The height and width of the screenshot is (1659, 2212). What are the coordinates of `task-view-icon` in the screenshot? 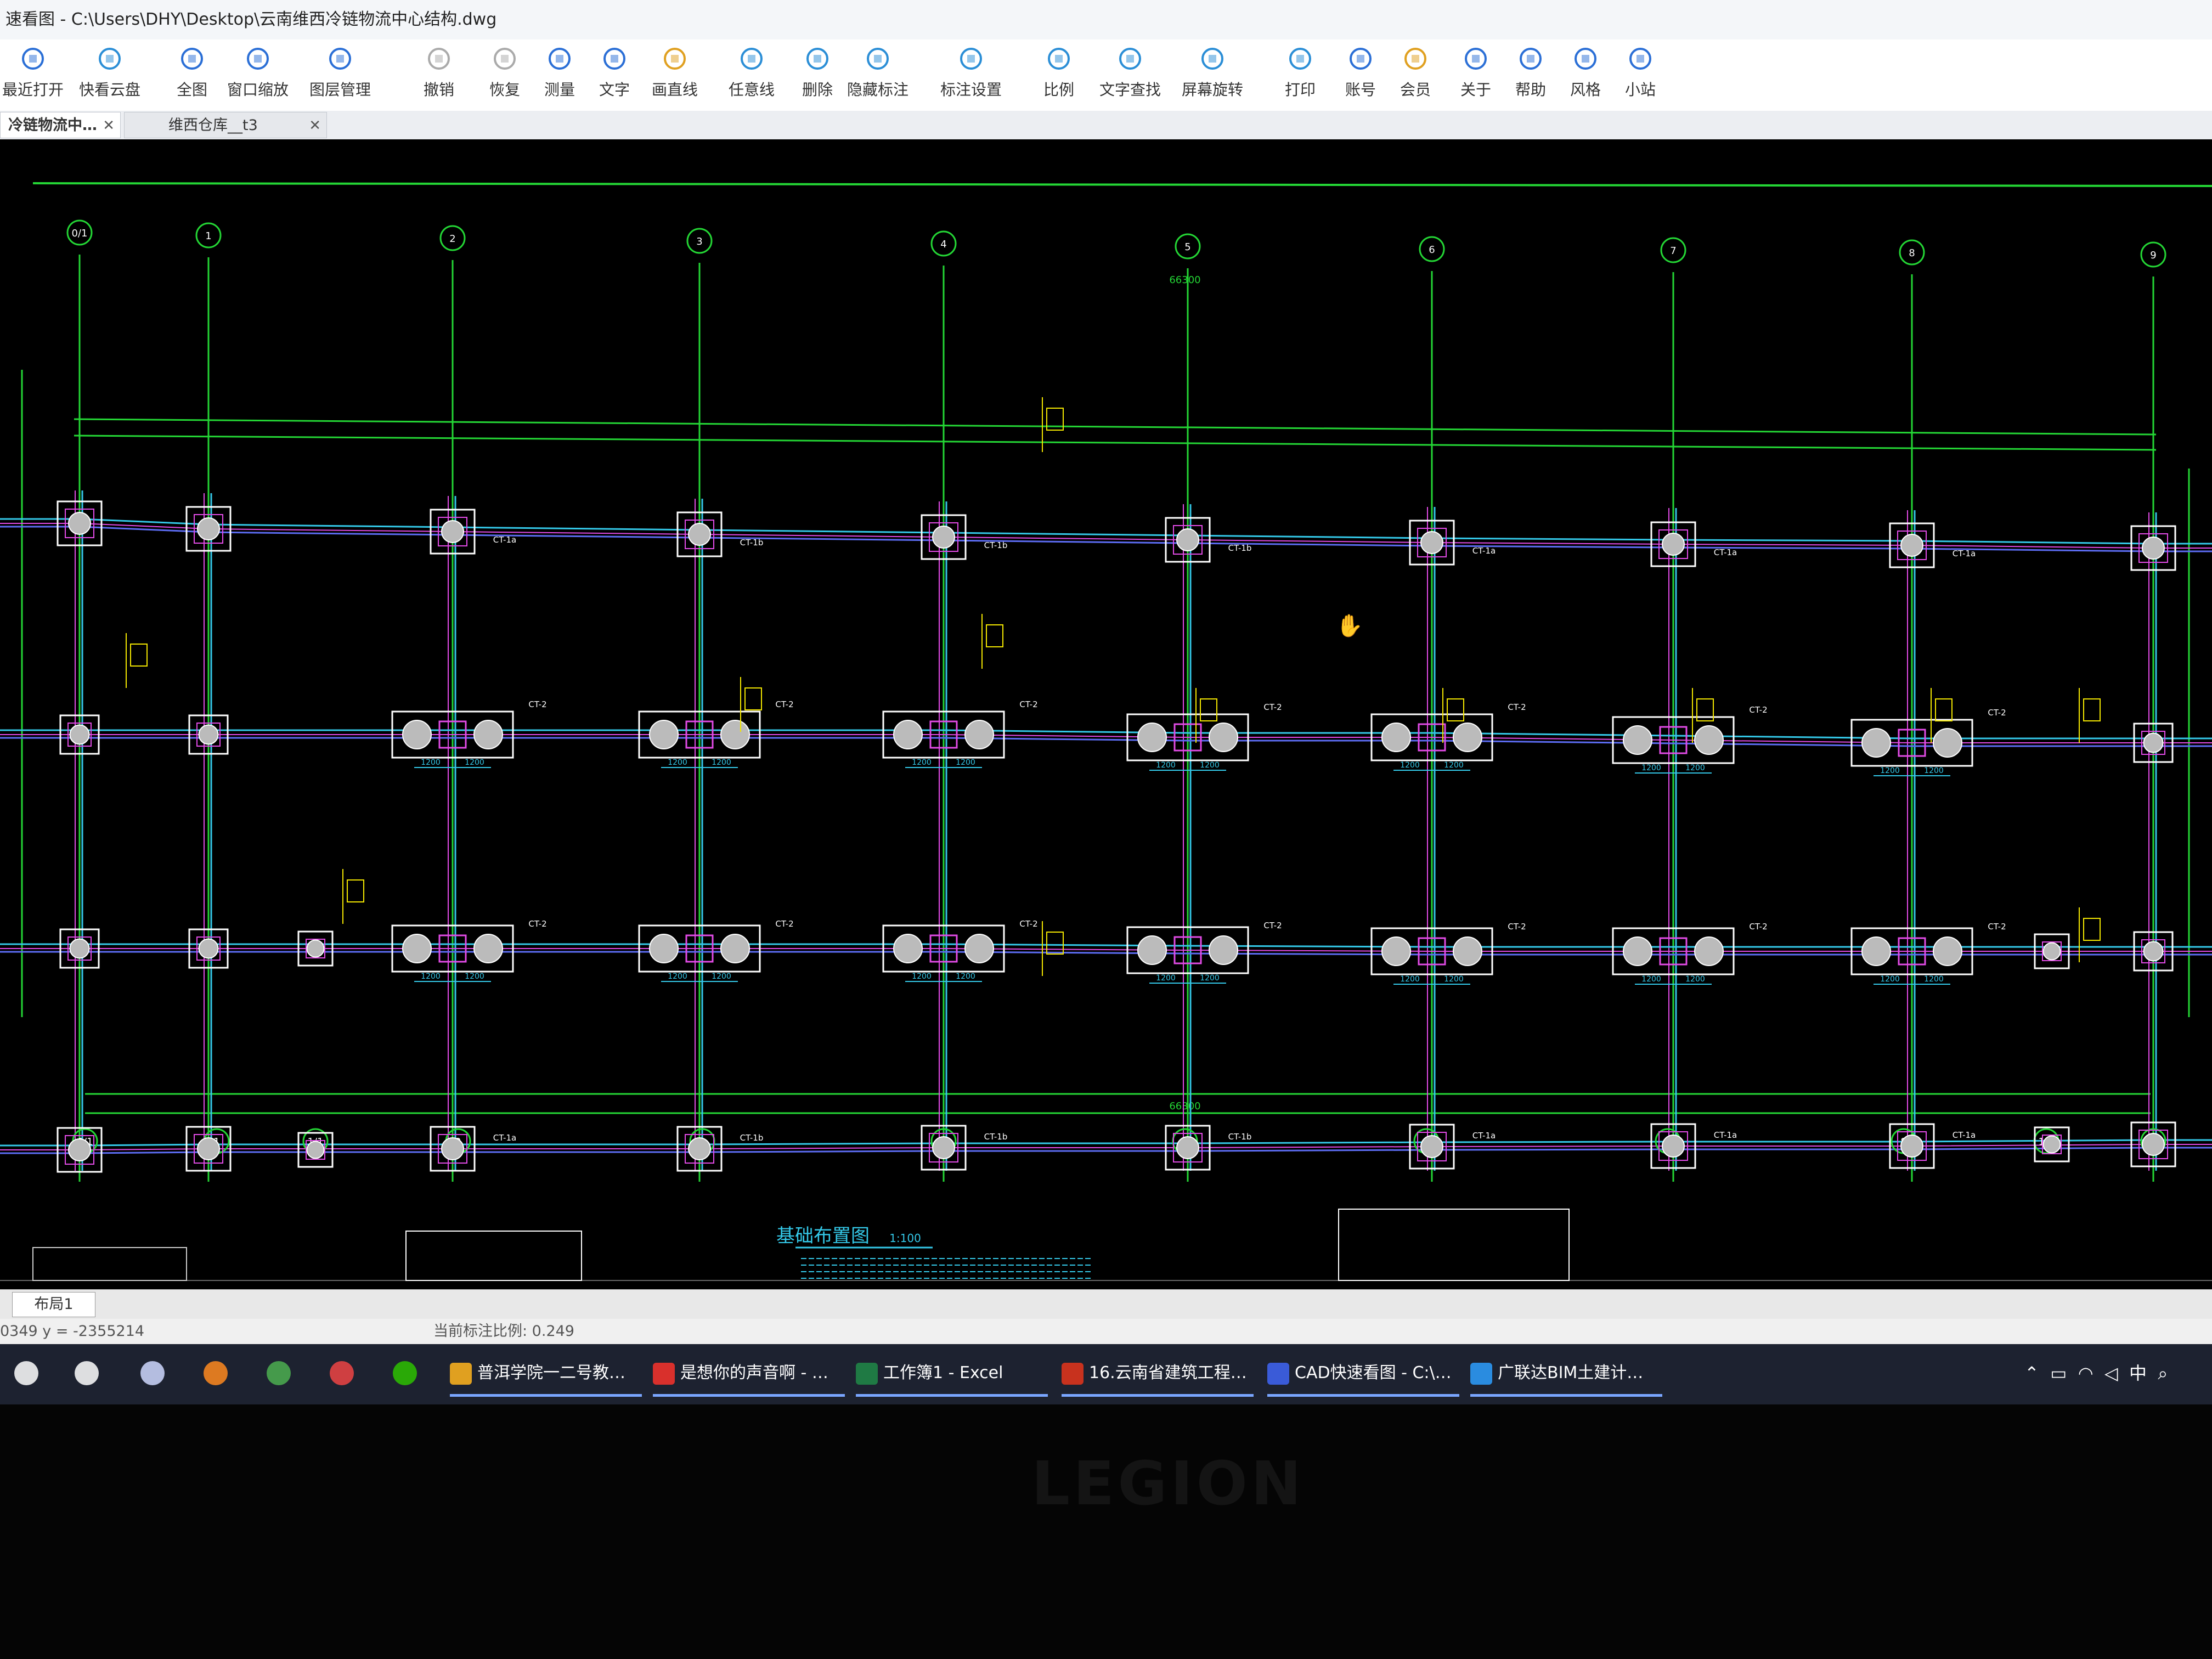 It's located at (87, 1373).